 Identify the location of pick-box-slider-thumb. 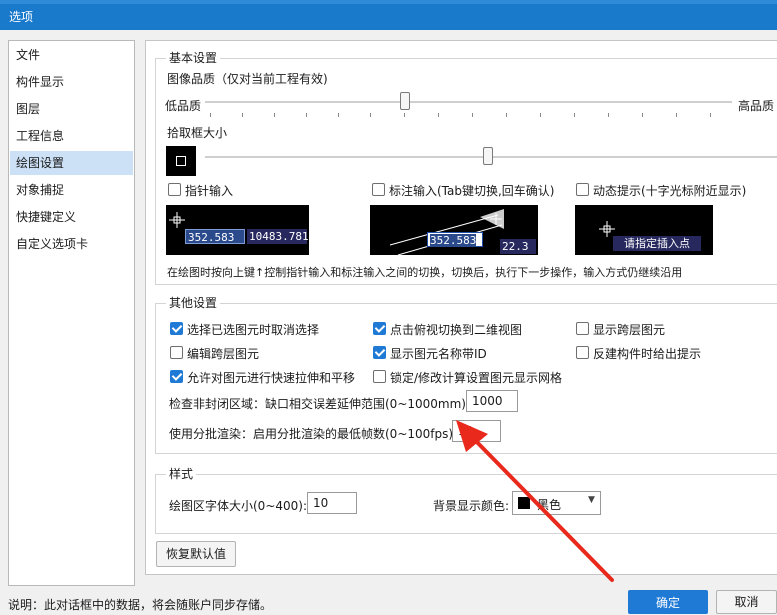
(488, 156).